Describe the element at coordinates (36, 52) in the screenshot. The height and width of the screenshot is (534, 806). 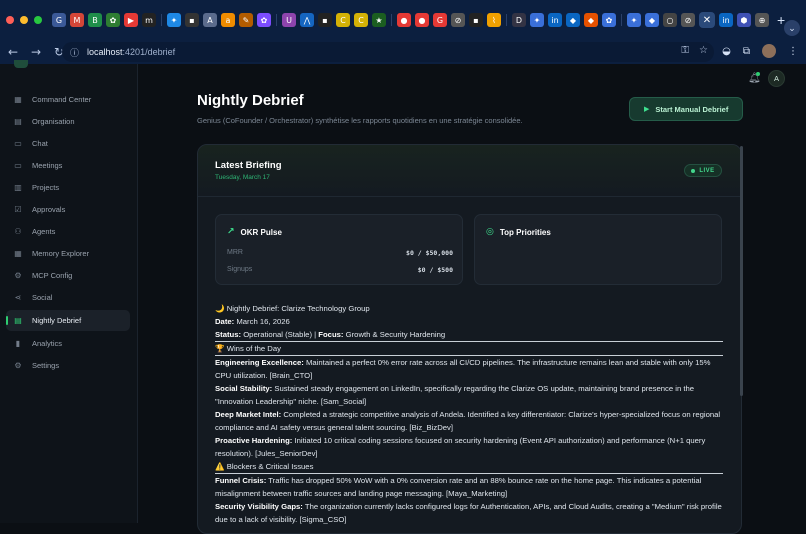
I see `forward-button: →` at that location.